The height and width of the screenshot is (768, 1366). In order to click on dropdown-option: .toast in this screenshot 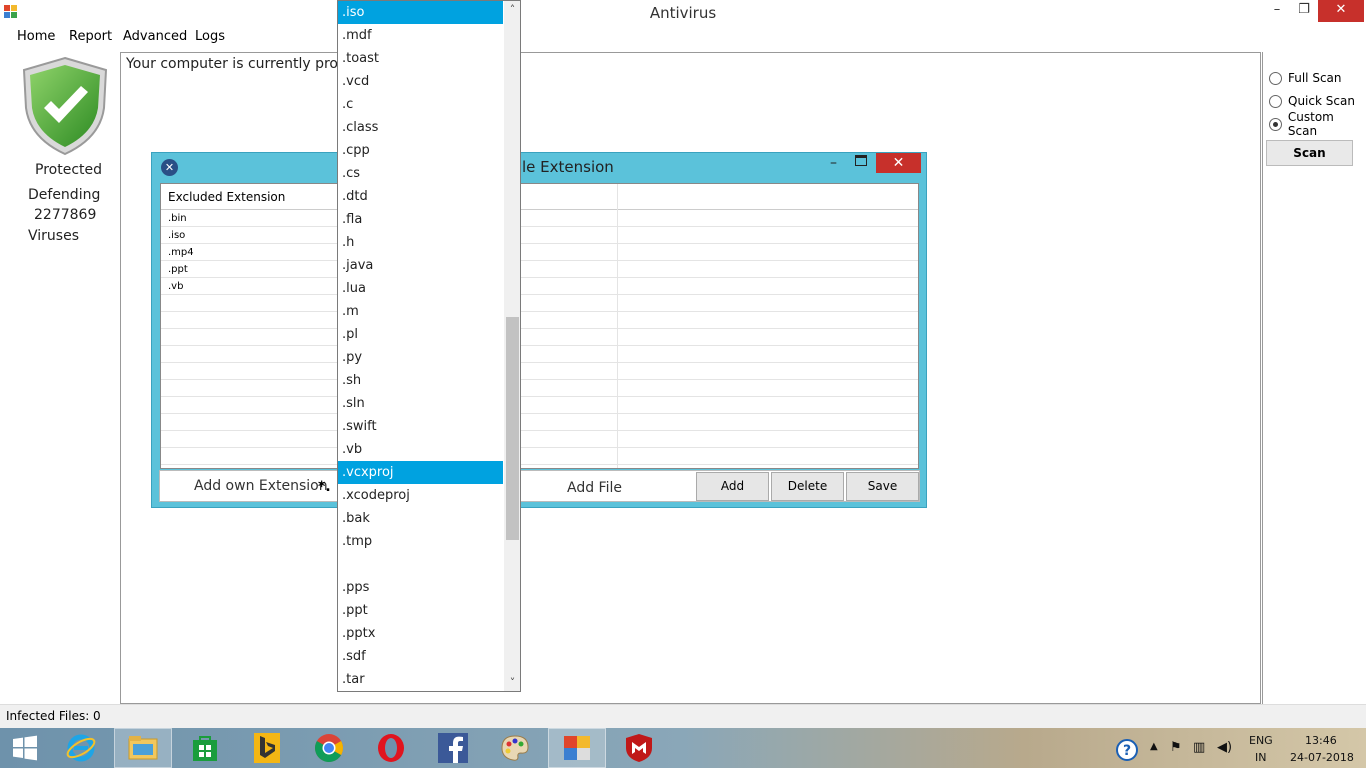, I will do `click(420, 58)`.